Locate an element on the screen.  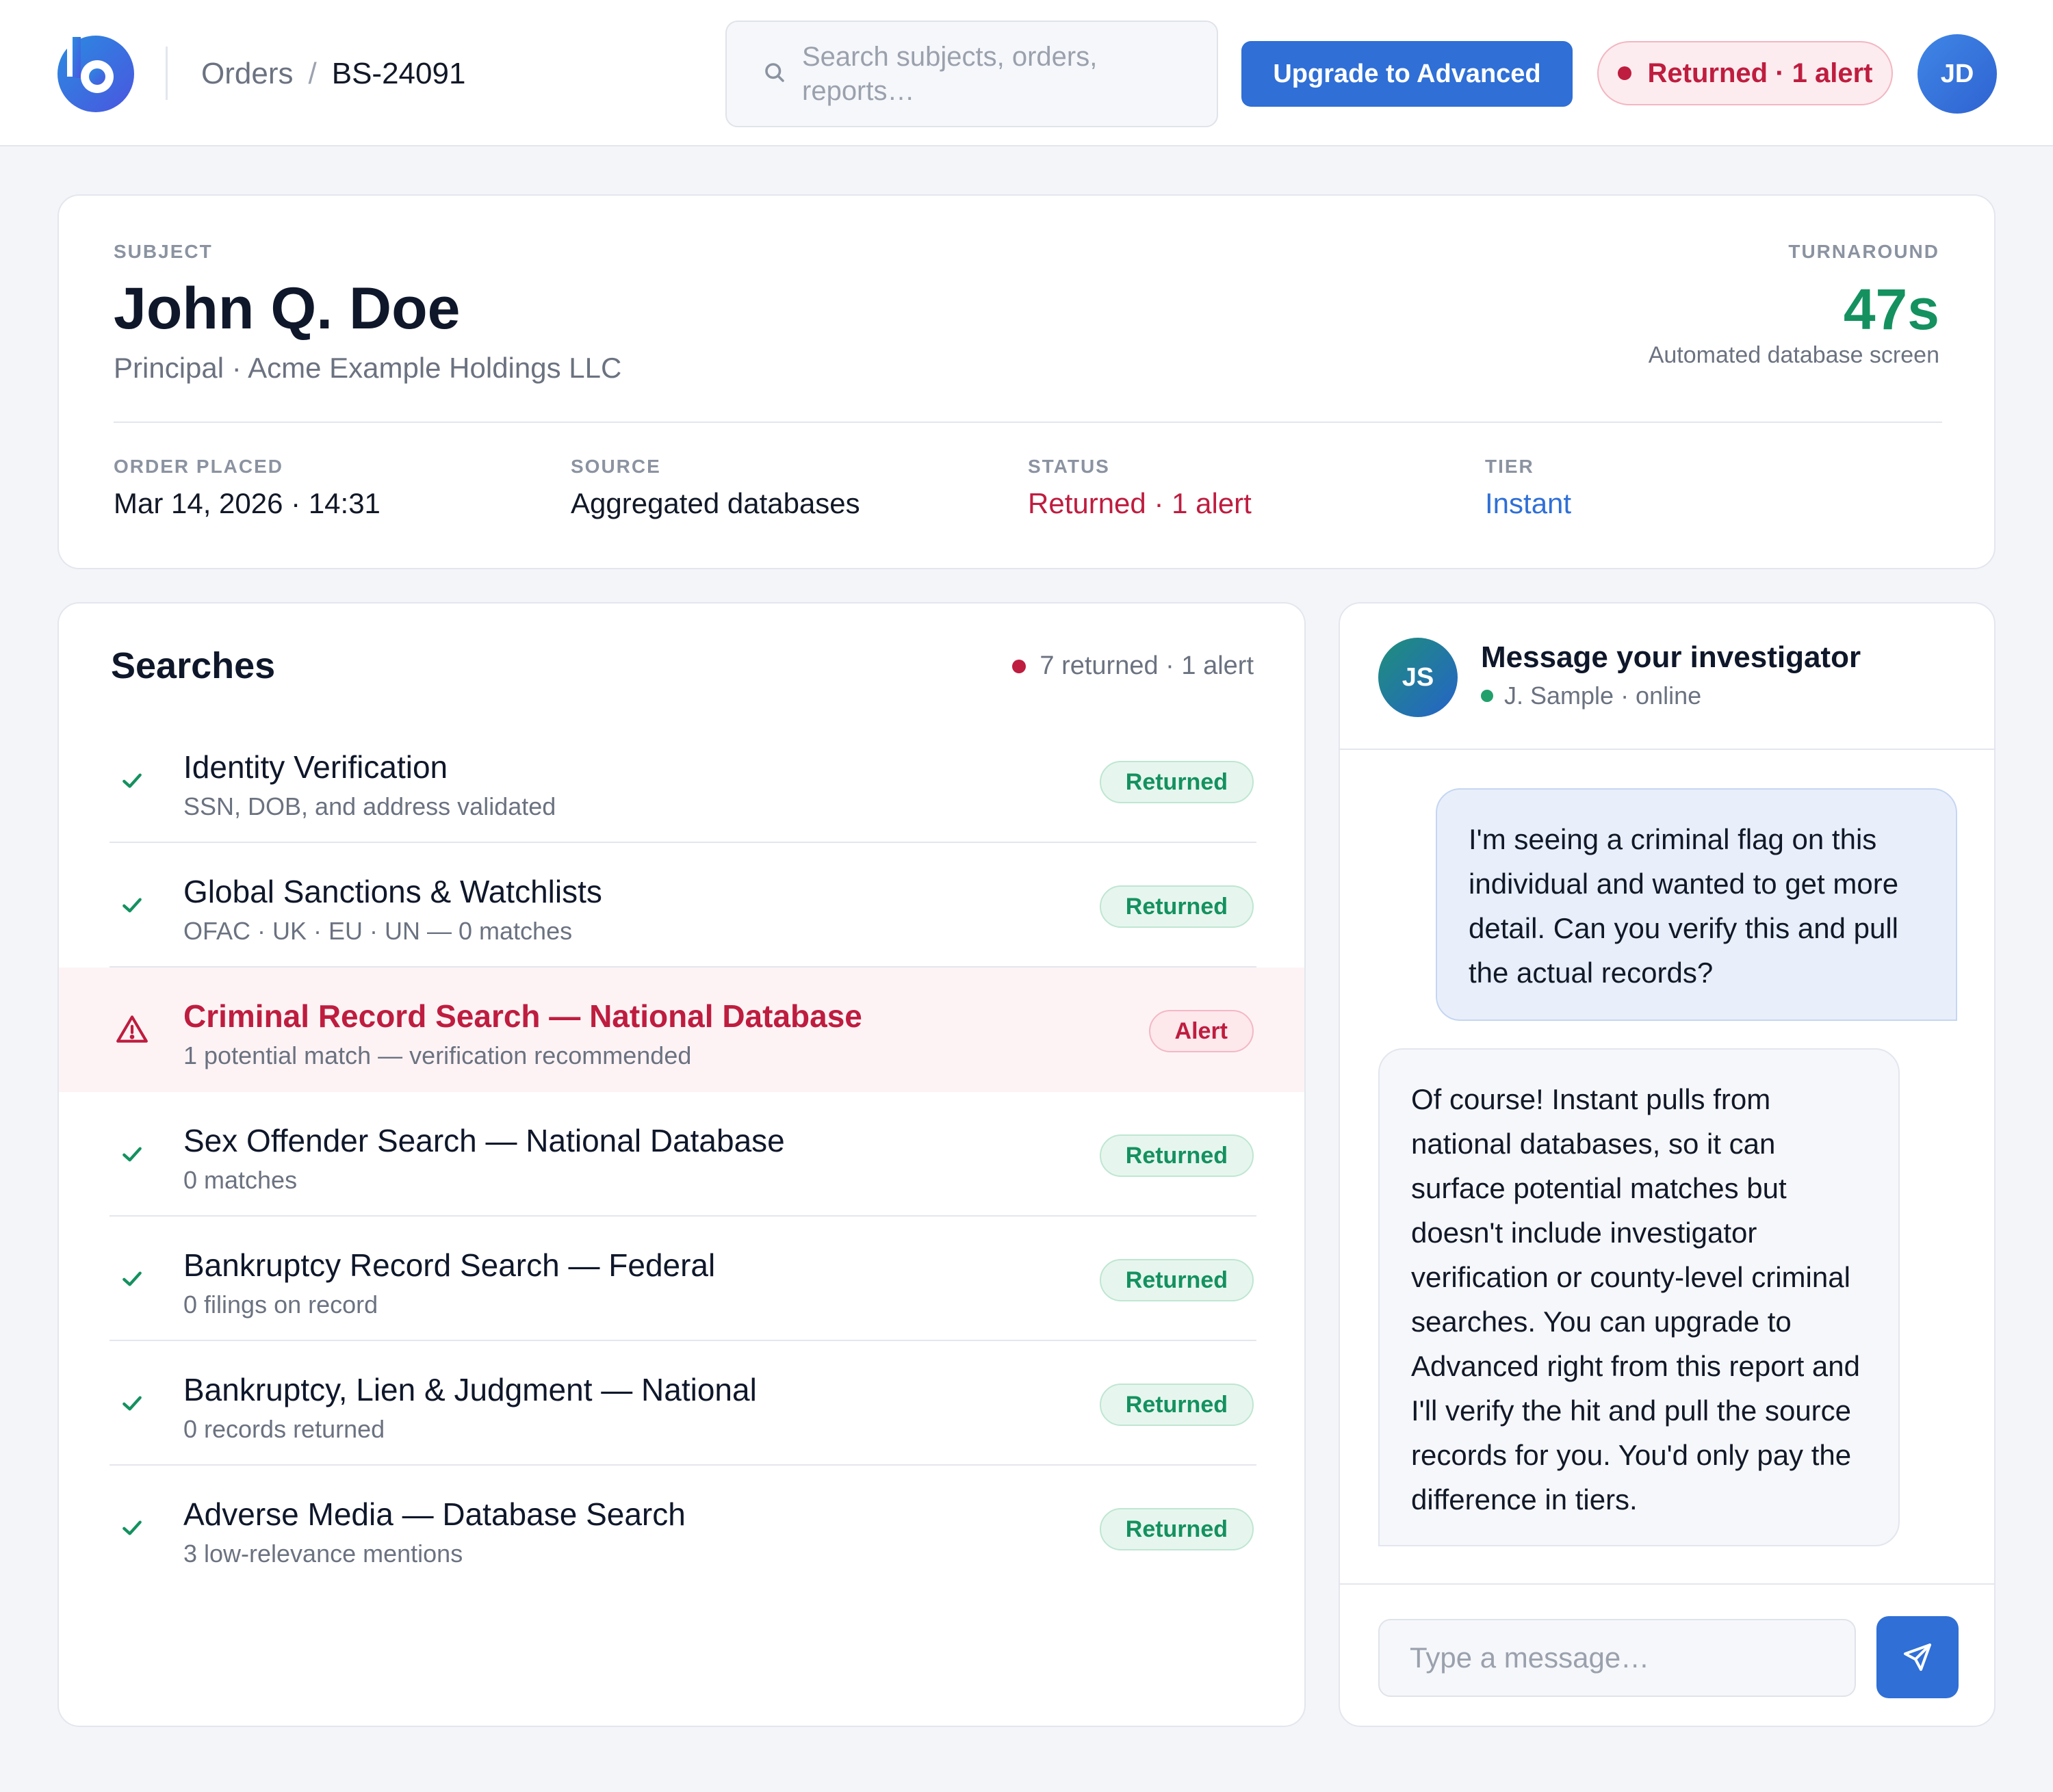
status-alert-pill: Returned · 1 alert is located at coordinates (1745, 73).